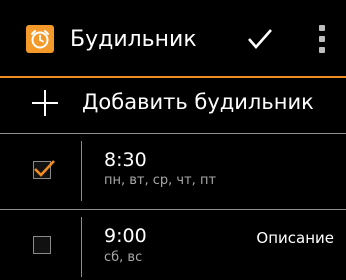 The image size is (346, 280). Describe the element at coordinates (295, 238) in the screenshot. I see `alarm-description: Описание` at that location.